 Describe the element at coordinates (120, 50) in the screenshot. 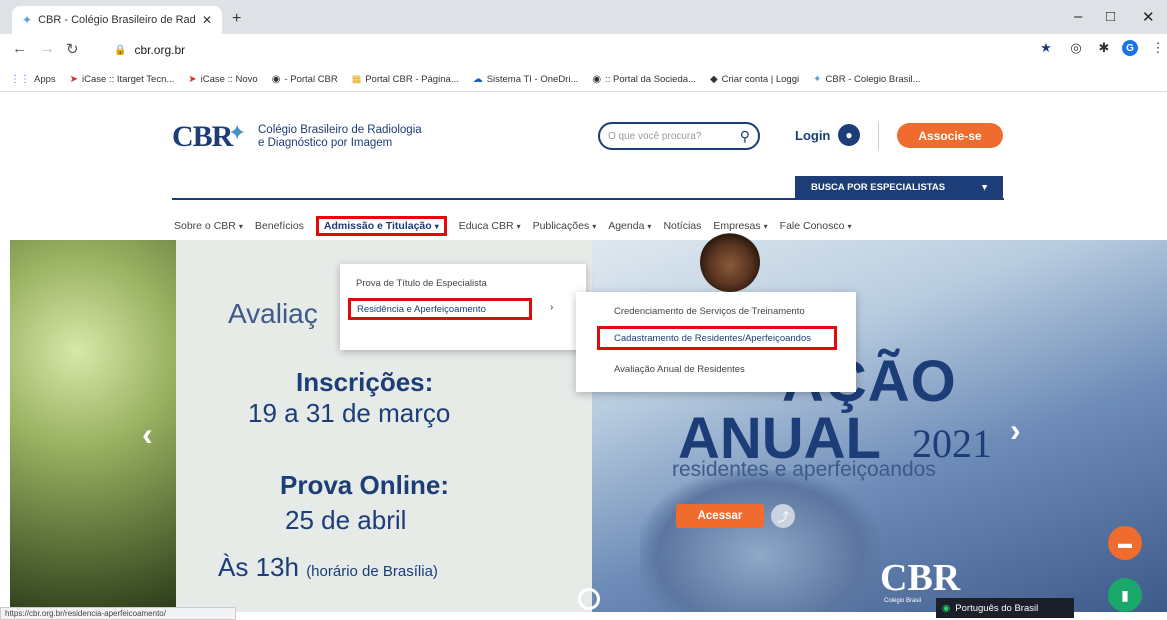

I see `lock-icon: 🔒` at that location.